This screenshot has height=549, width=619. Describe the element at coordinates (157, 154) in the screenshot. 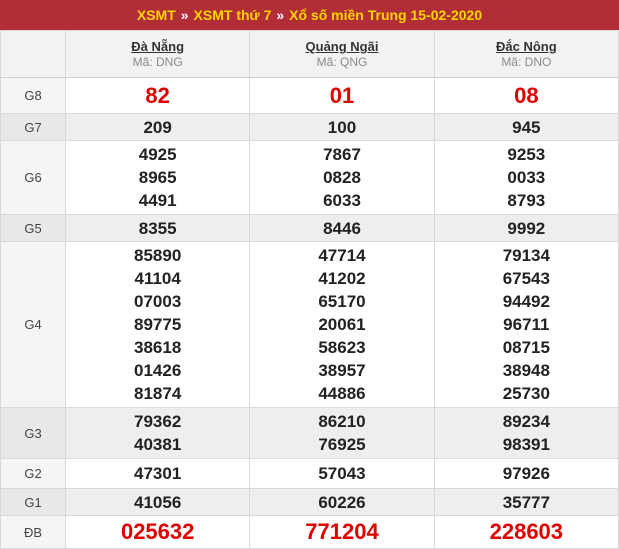

I see `prize-number: 4925` at that location.